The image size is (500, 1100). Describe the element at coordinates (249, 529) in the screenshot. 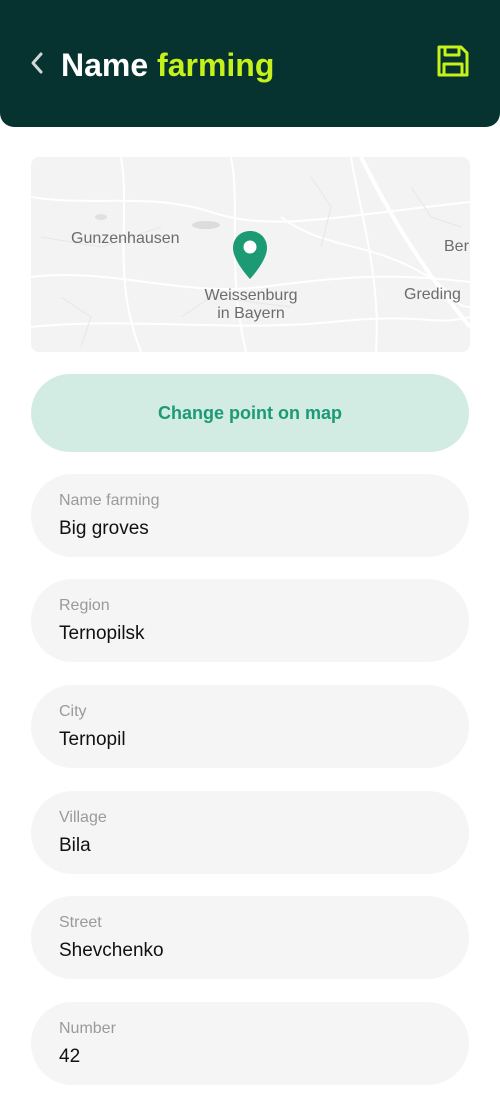

I see `name-farming-input` at that location.